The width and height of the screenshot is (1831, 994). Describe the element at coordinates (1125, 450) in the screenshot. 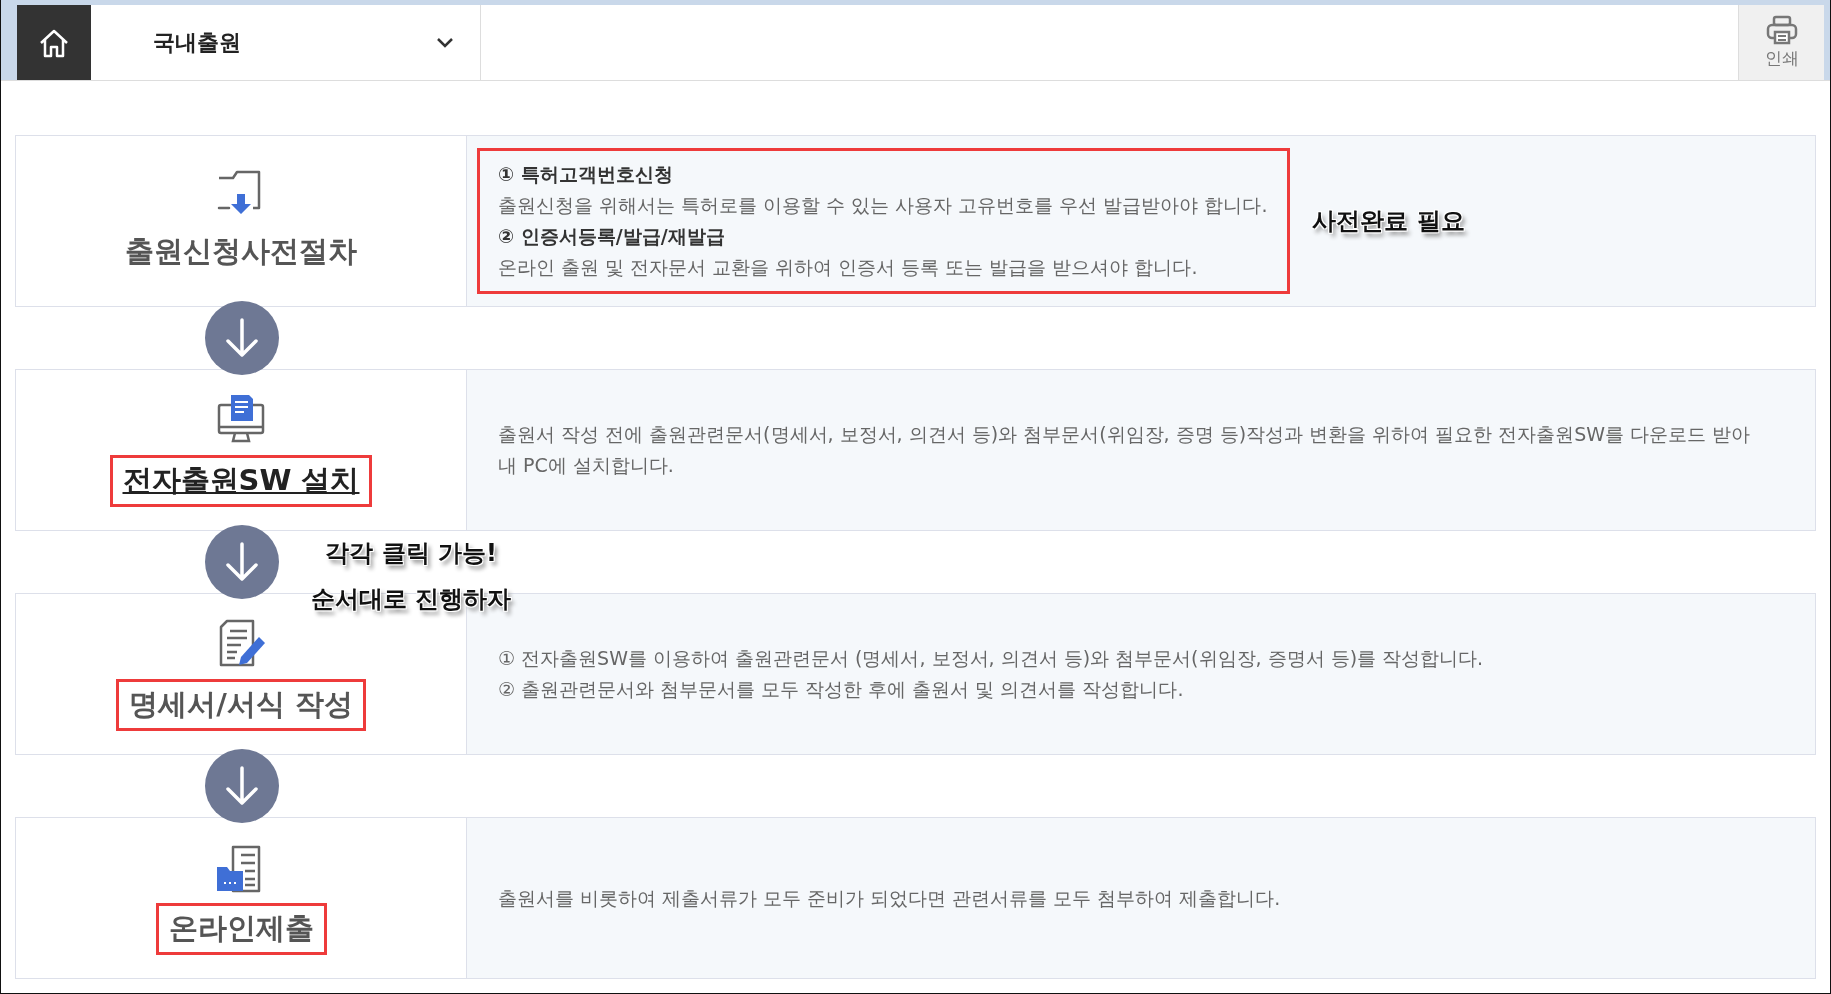

I see `step-description: 출원서 작성 전에 출원관련문서(명세서, 보정서, 의견서 등)와 첨부문서(위임장, 증명 등)작성과 변환을 위하여 필요한 전자출원SW를 다운로드 받아 내 PC에 설치합니다.` at that location.